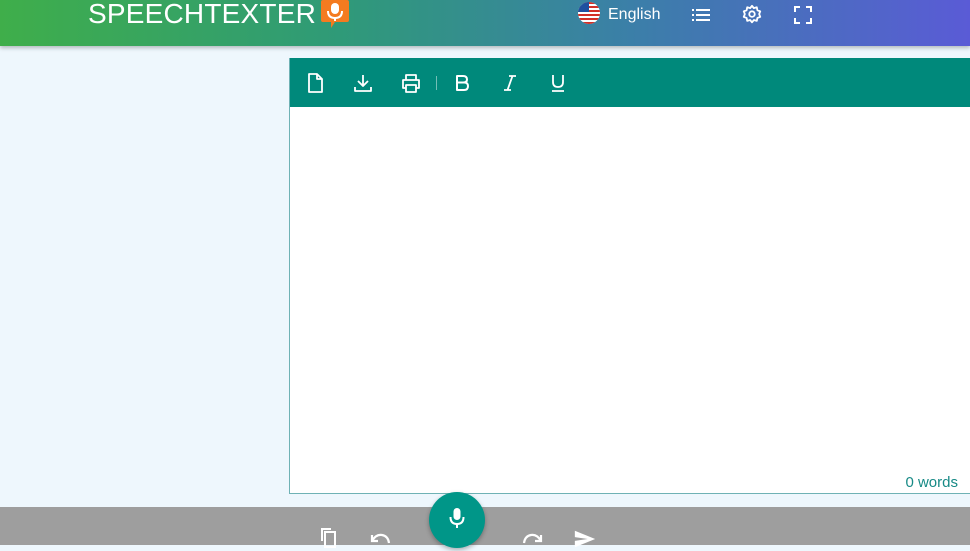 The height and width of the screenshot is (551, 970). I want to click on gear-icon, so click(752, 15).